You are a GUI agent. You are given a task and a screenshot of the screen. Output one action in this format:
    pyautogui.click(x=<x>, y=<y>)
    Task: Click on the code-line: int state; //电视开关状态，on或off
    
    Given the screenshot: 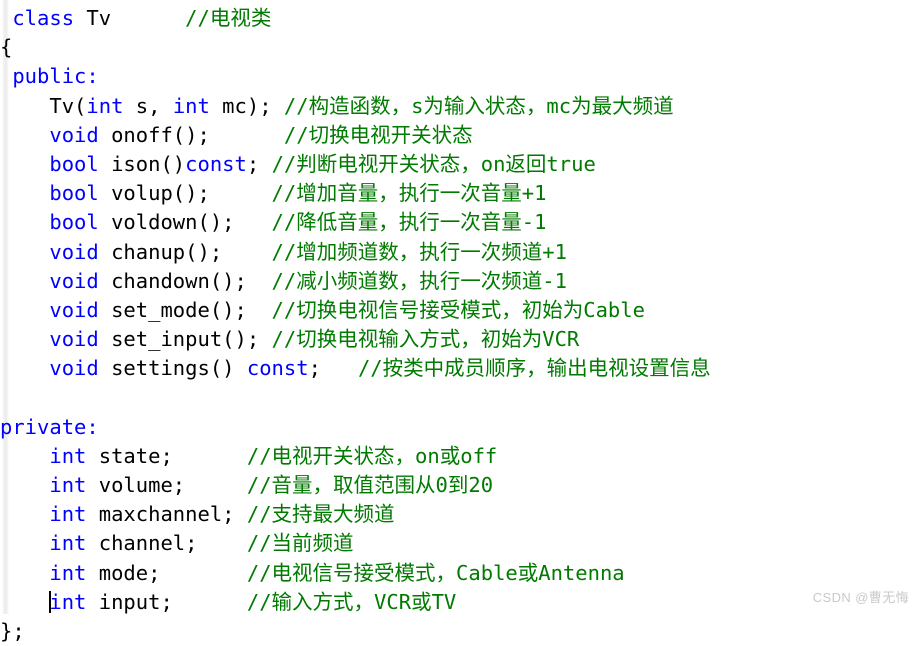 What is the action you would take?
    pyautogui.click(x=460, y=456)
    